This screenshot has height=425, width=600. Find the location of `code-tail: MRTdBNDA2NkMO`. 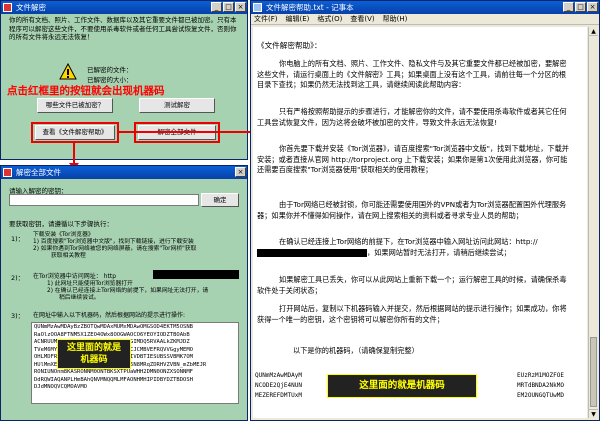

code-tail: MRTdBNDA2NkMO is located at coordinates (540, 385).